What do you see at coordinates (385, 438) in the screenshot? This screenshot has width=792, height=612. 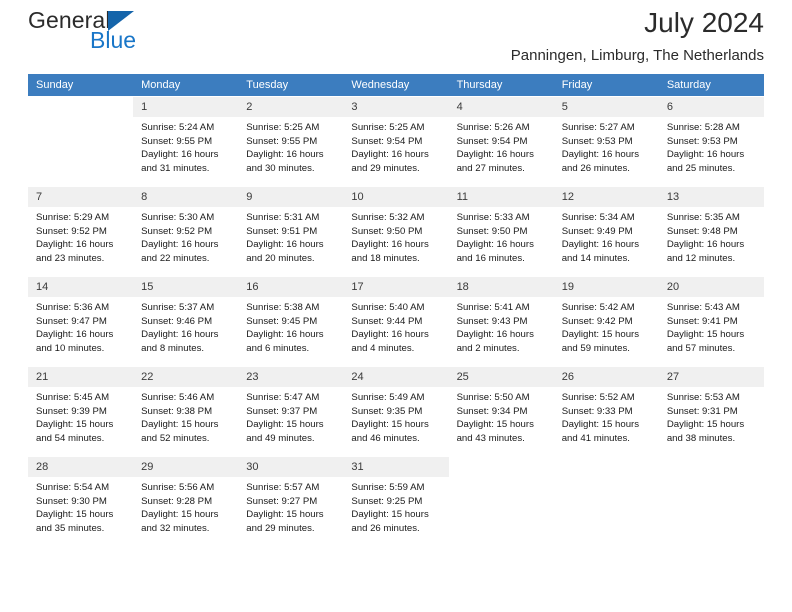 I see `day-daylight-line: and 46 minutes.` at bounding box center [385, 438].